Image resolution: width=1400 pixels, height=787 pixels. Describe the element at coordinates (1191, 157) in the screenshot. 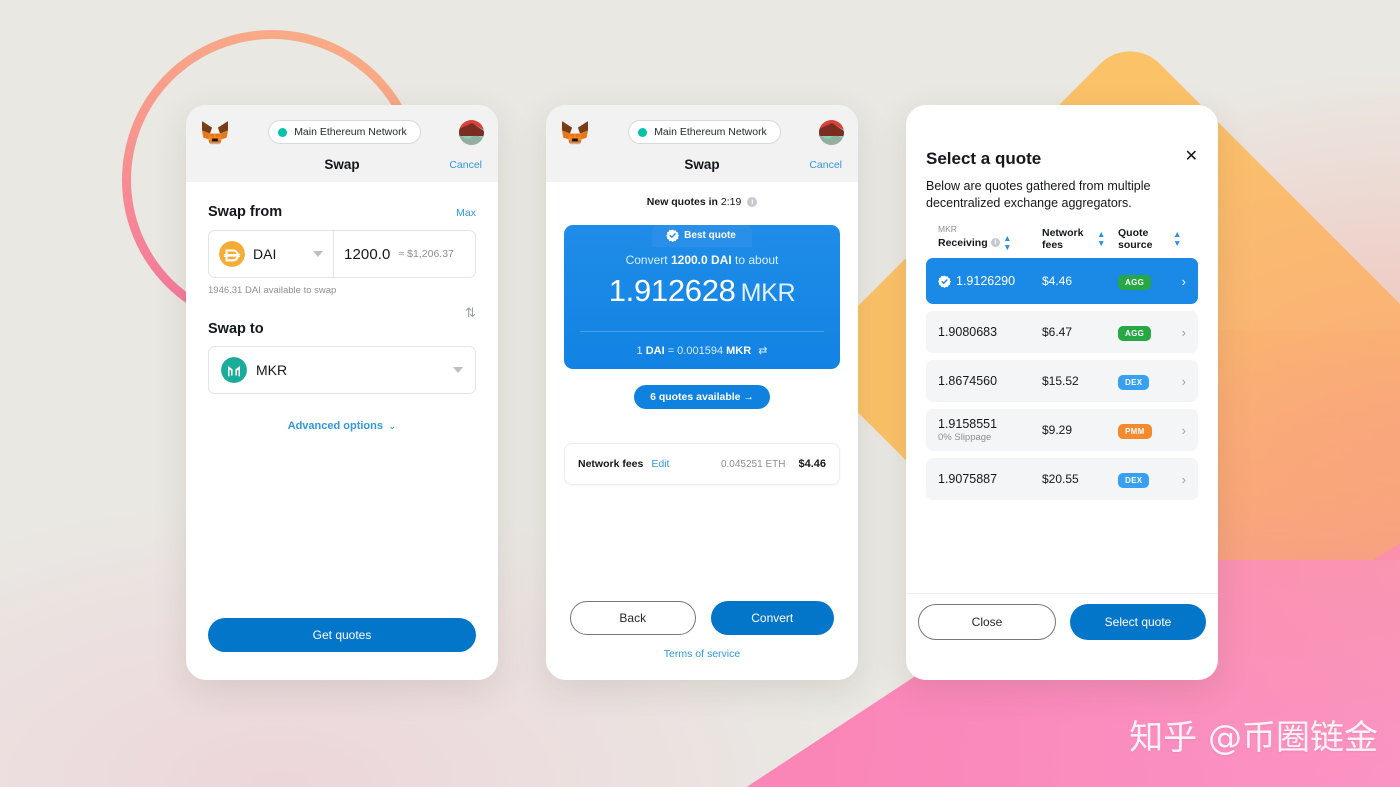

I see `close-icon: ✕` at that location.